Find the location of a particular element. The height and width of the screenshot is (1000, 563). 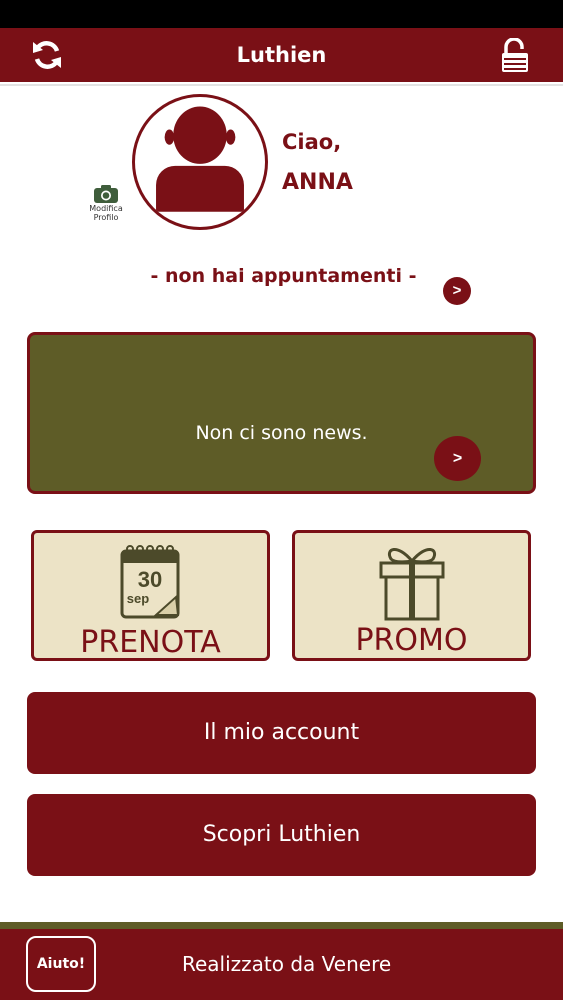

edit-profile-button: Modifica Profilo is located at coordinates (106, 207).